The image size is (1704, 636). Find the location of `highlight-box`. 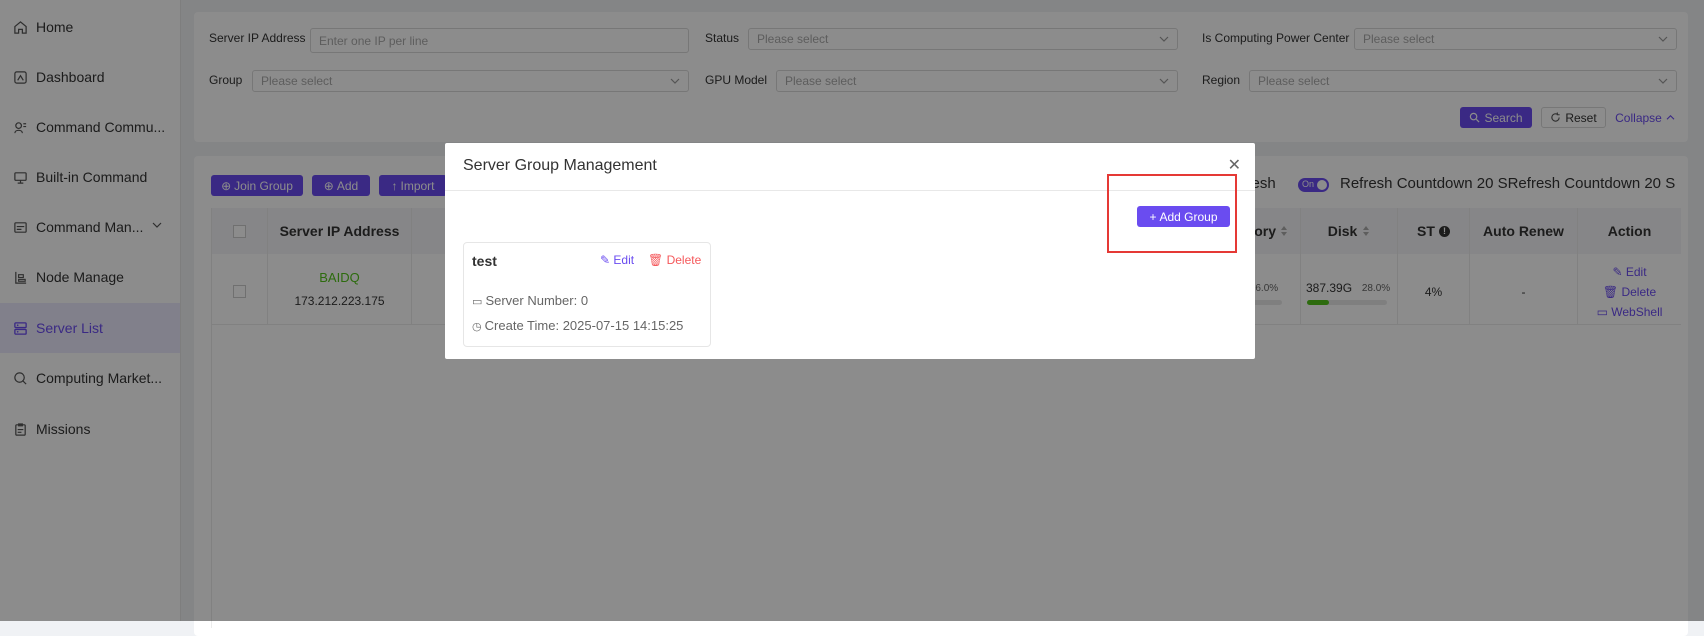

highlight-box is located at coordinates (1172, 213).